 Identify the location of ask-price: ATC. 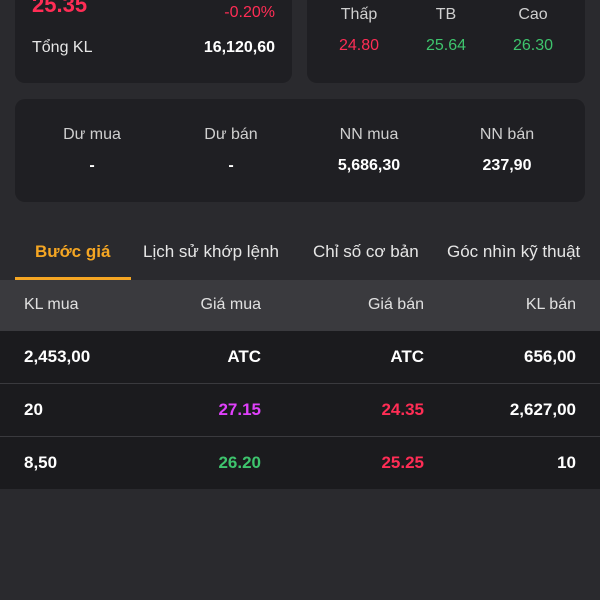
(407, 356).